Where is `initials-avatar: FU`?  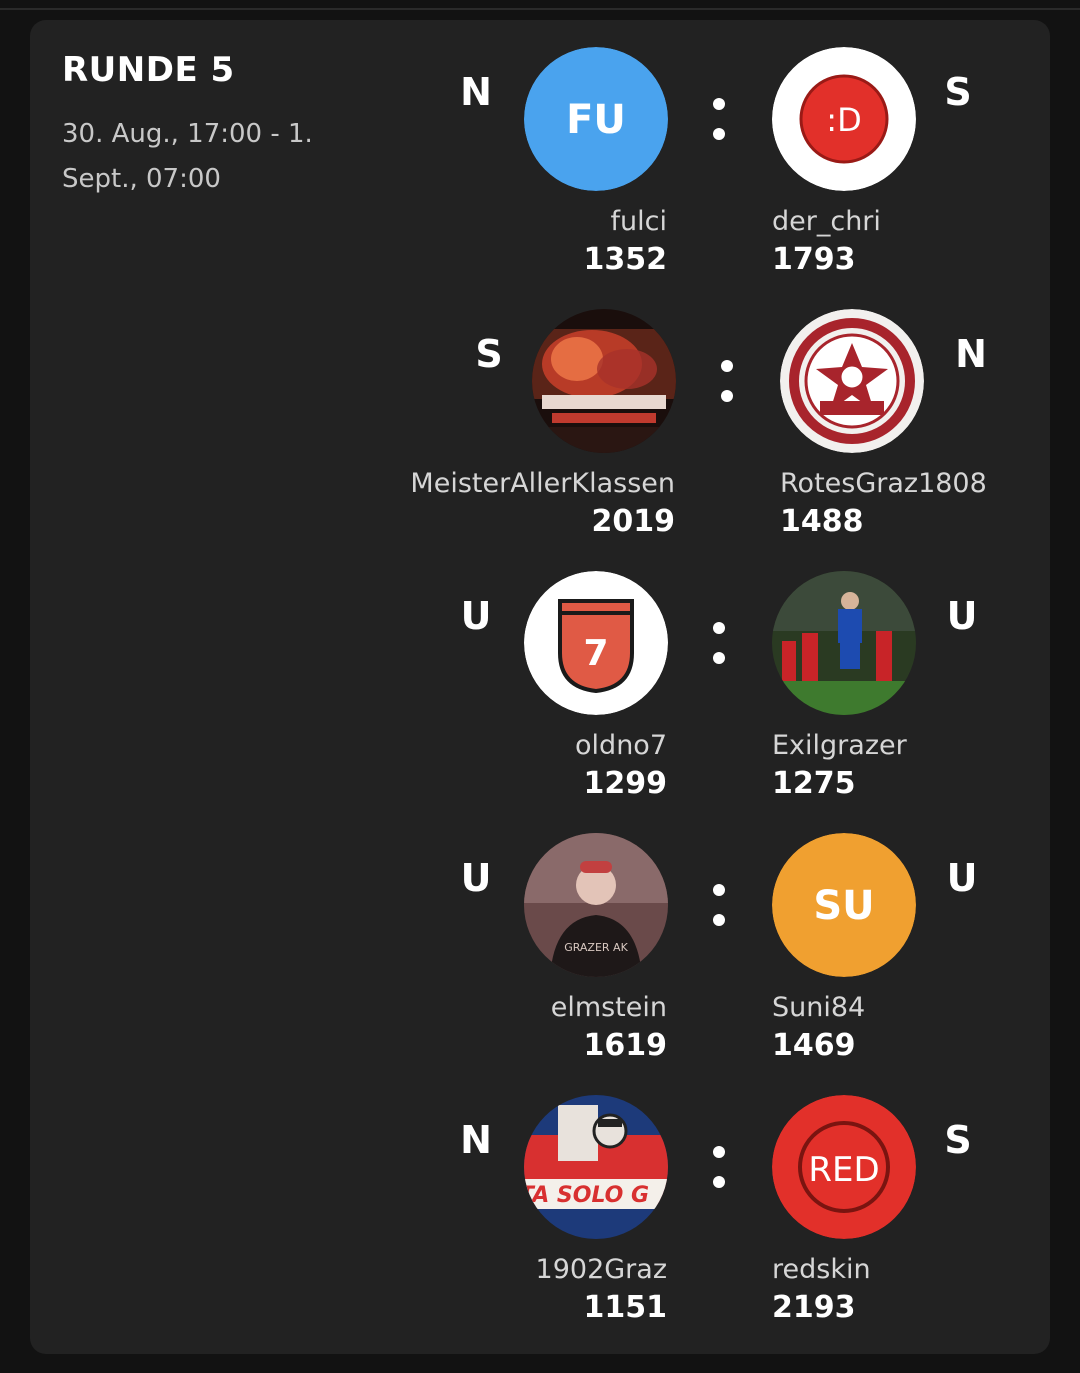
initials-avatar: FU is located at coordinates (596, 119).